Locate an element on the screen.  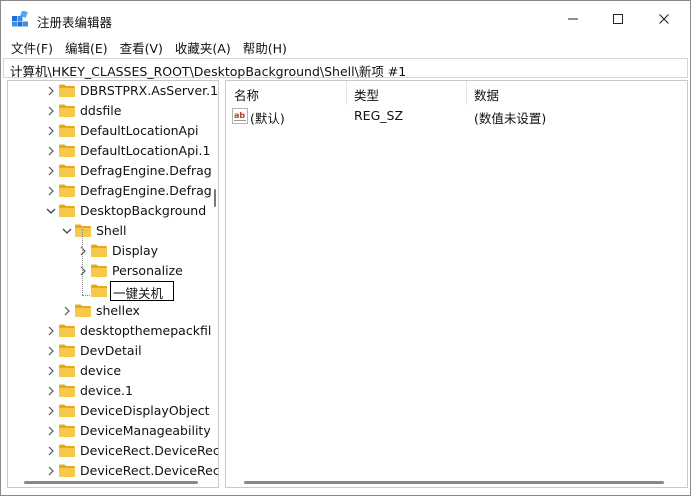
close-button is located at coordinates (664, 19).